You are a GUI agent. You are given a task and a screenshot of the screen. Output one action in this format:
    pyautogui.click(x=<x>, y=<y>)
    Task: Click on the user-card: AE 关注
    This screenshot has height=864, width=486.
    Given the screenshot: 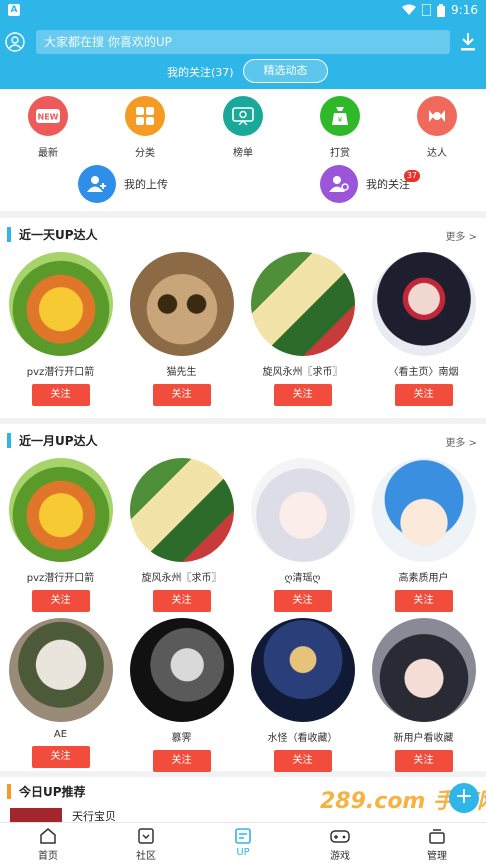 What is the action you would take?
    pyautogui.click(x=60, y=693)
    